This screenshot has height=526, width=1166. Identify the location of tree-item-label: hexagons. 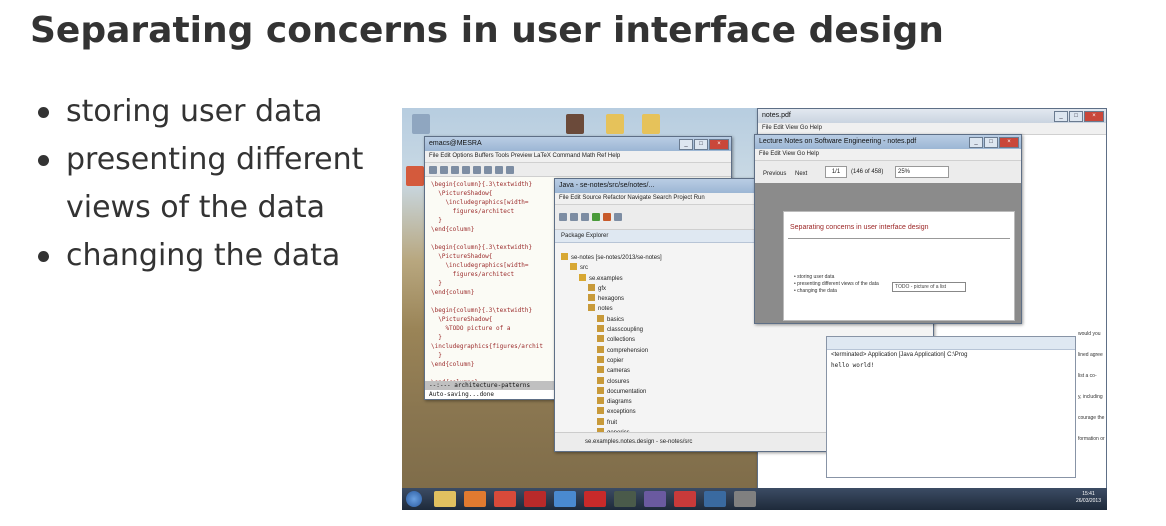
(611, 299).